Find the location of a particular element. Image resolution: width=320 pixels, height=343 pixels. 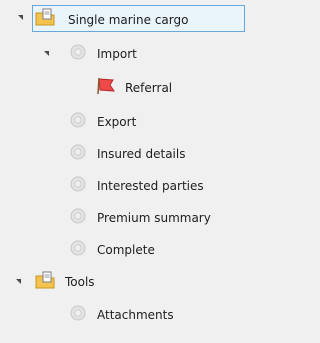

tree-item-export: Export is located at coordinates (128, 122).